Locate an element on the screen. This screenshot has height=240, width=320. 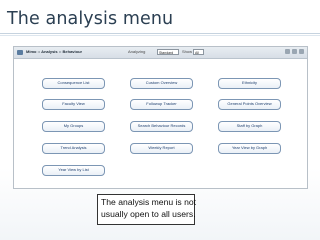
close-icon is located at coordinates (301, 51).